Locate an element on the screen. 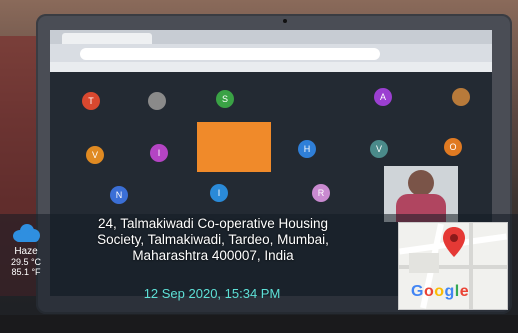 The image size is (518, 333). laptop-base is located at coordinates (259, 324).